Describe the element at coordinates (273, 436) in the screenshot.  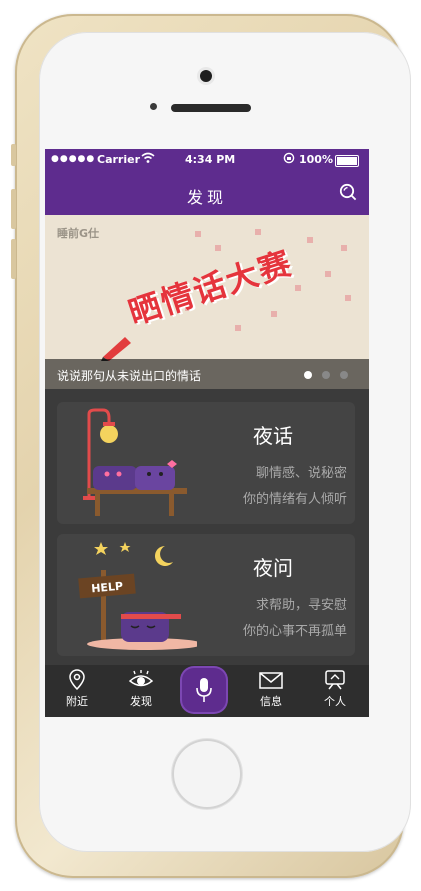
I see `card-title: 夜话` at that location.